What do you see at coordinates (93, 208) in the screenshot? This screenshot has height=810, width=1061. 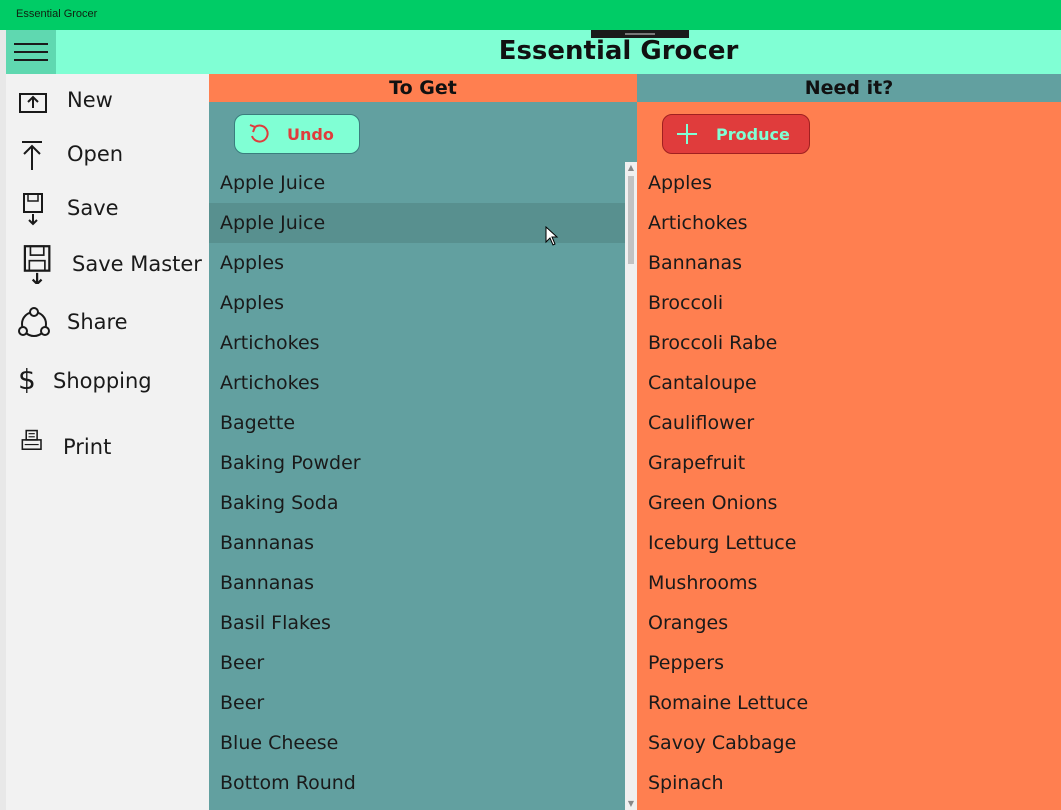 I see `sidebar-item-label: Save` at bounding box center [93, 208].